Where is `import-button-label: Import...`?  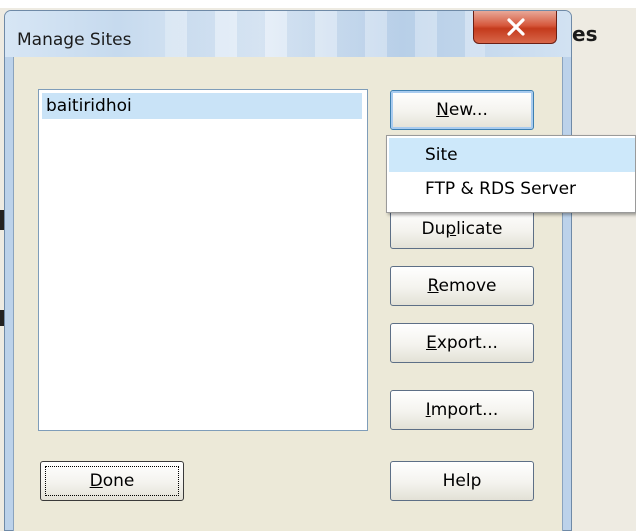
import-button-label: Import... is located at coordinates (462, 410).